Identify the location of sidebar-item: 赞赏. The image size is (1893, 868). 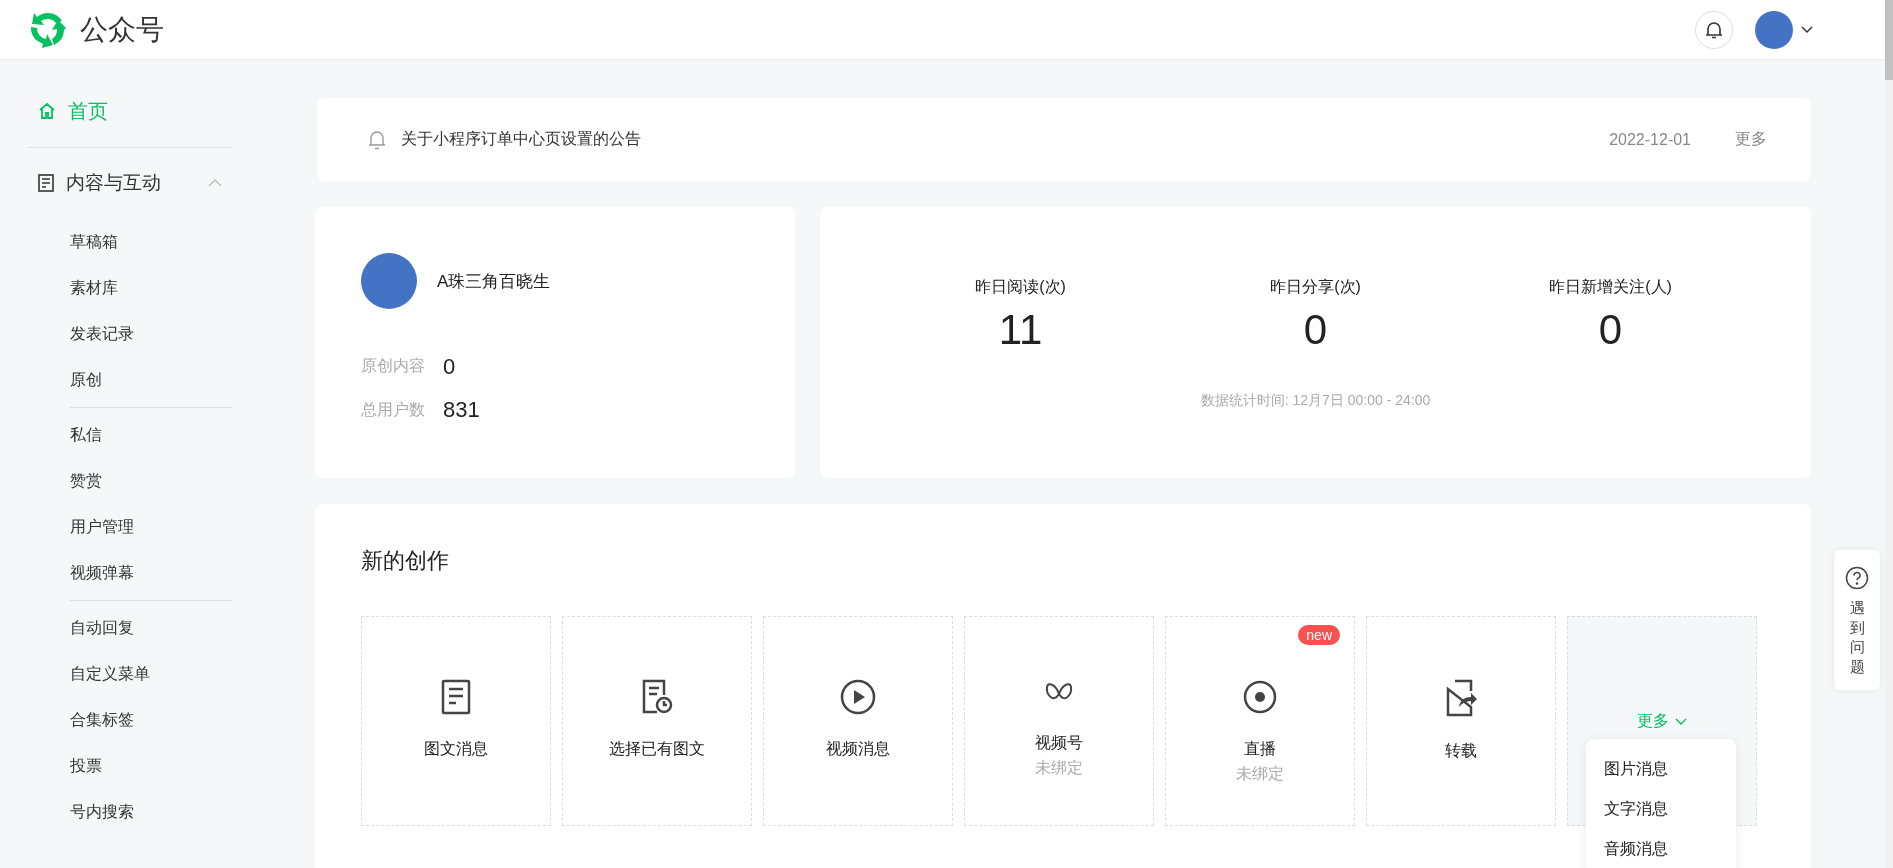
(170, 481).